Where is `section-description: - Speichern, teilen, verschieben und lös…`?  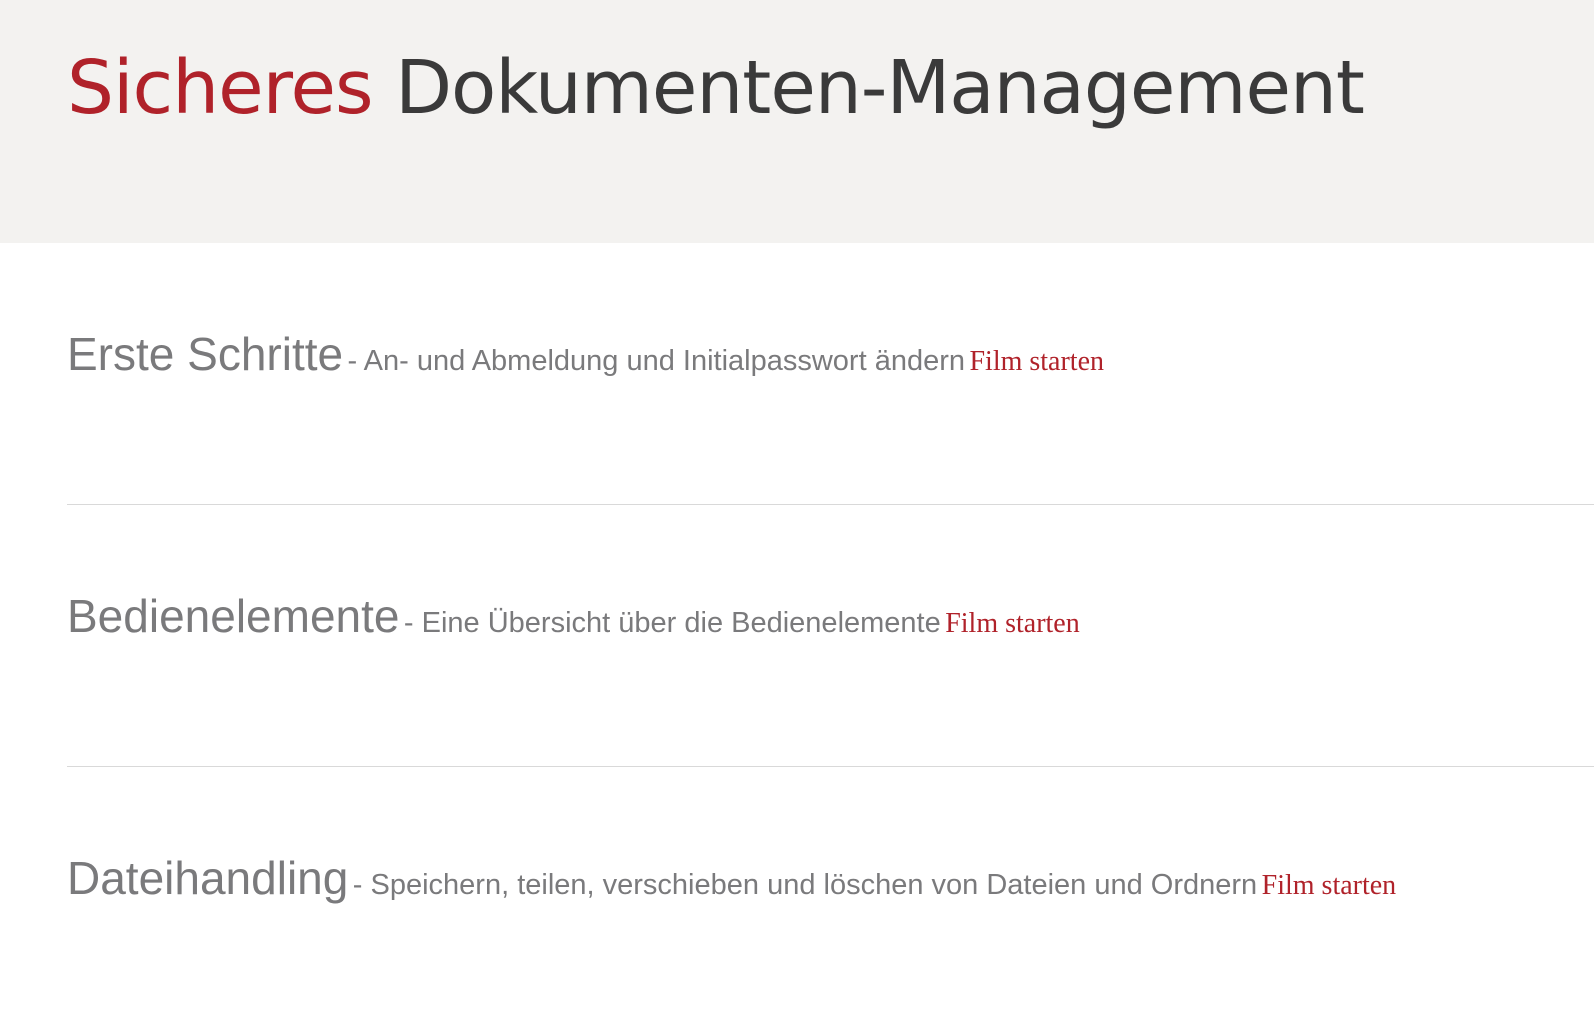 section-description: - Speichern, teilen, verschieben und lös… is located at coordinates (805, 885).